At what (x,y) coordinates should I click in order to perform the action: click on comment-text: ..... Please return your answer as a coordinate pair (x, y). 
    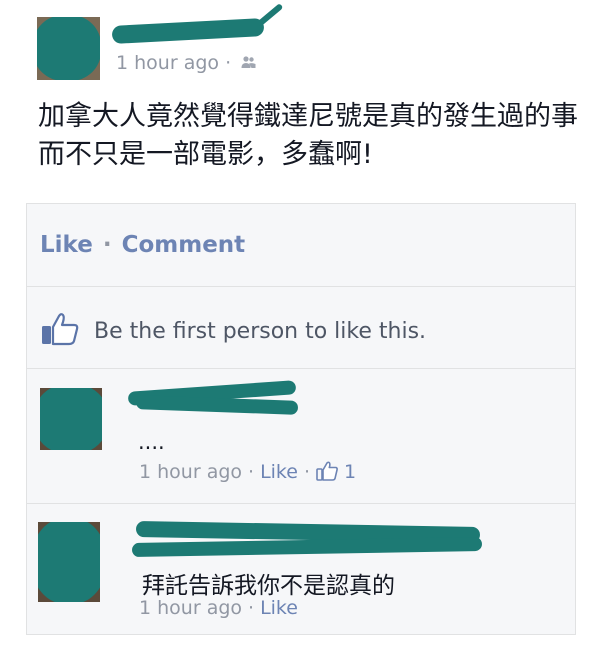
    Looking at the image, I should click on (151, 442).